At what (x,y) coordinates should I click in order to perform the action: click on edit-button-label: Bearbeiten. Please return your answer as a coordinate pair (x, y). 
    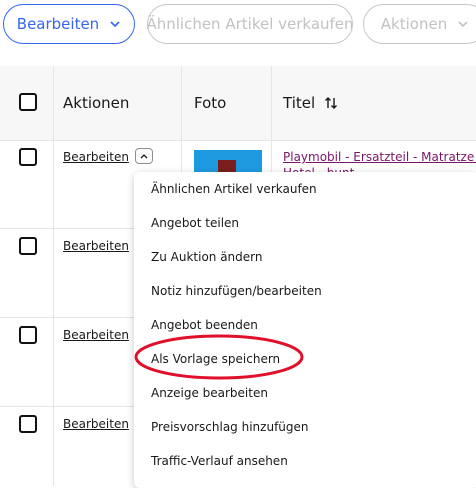
    Looking at the image, I should click on (58, 24).